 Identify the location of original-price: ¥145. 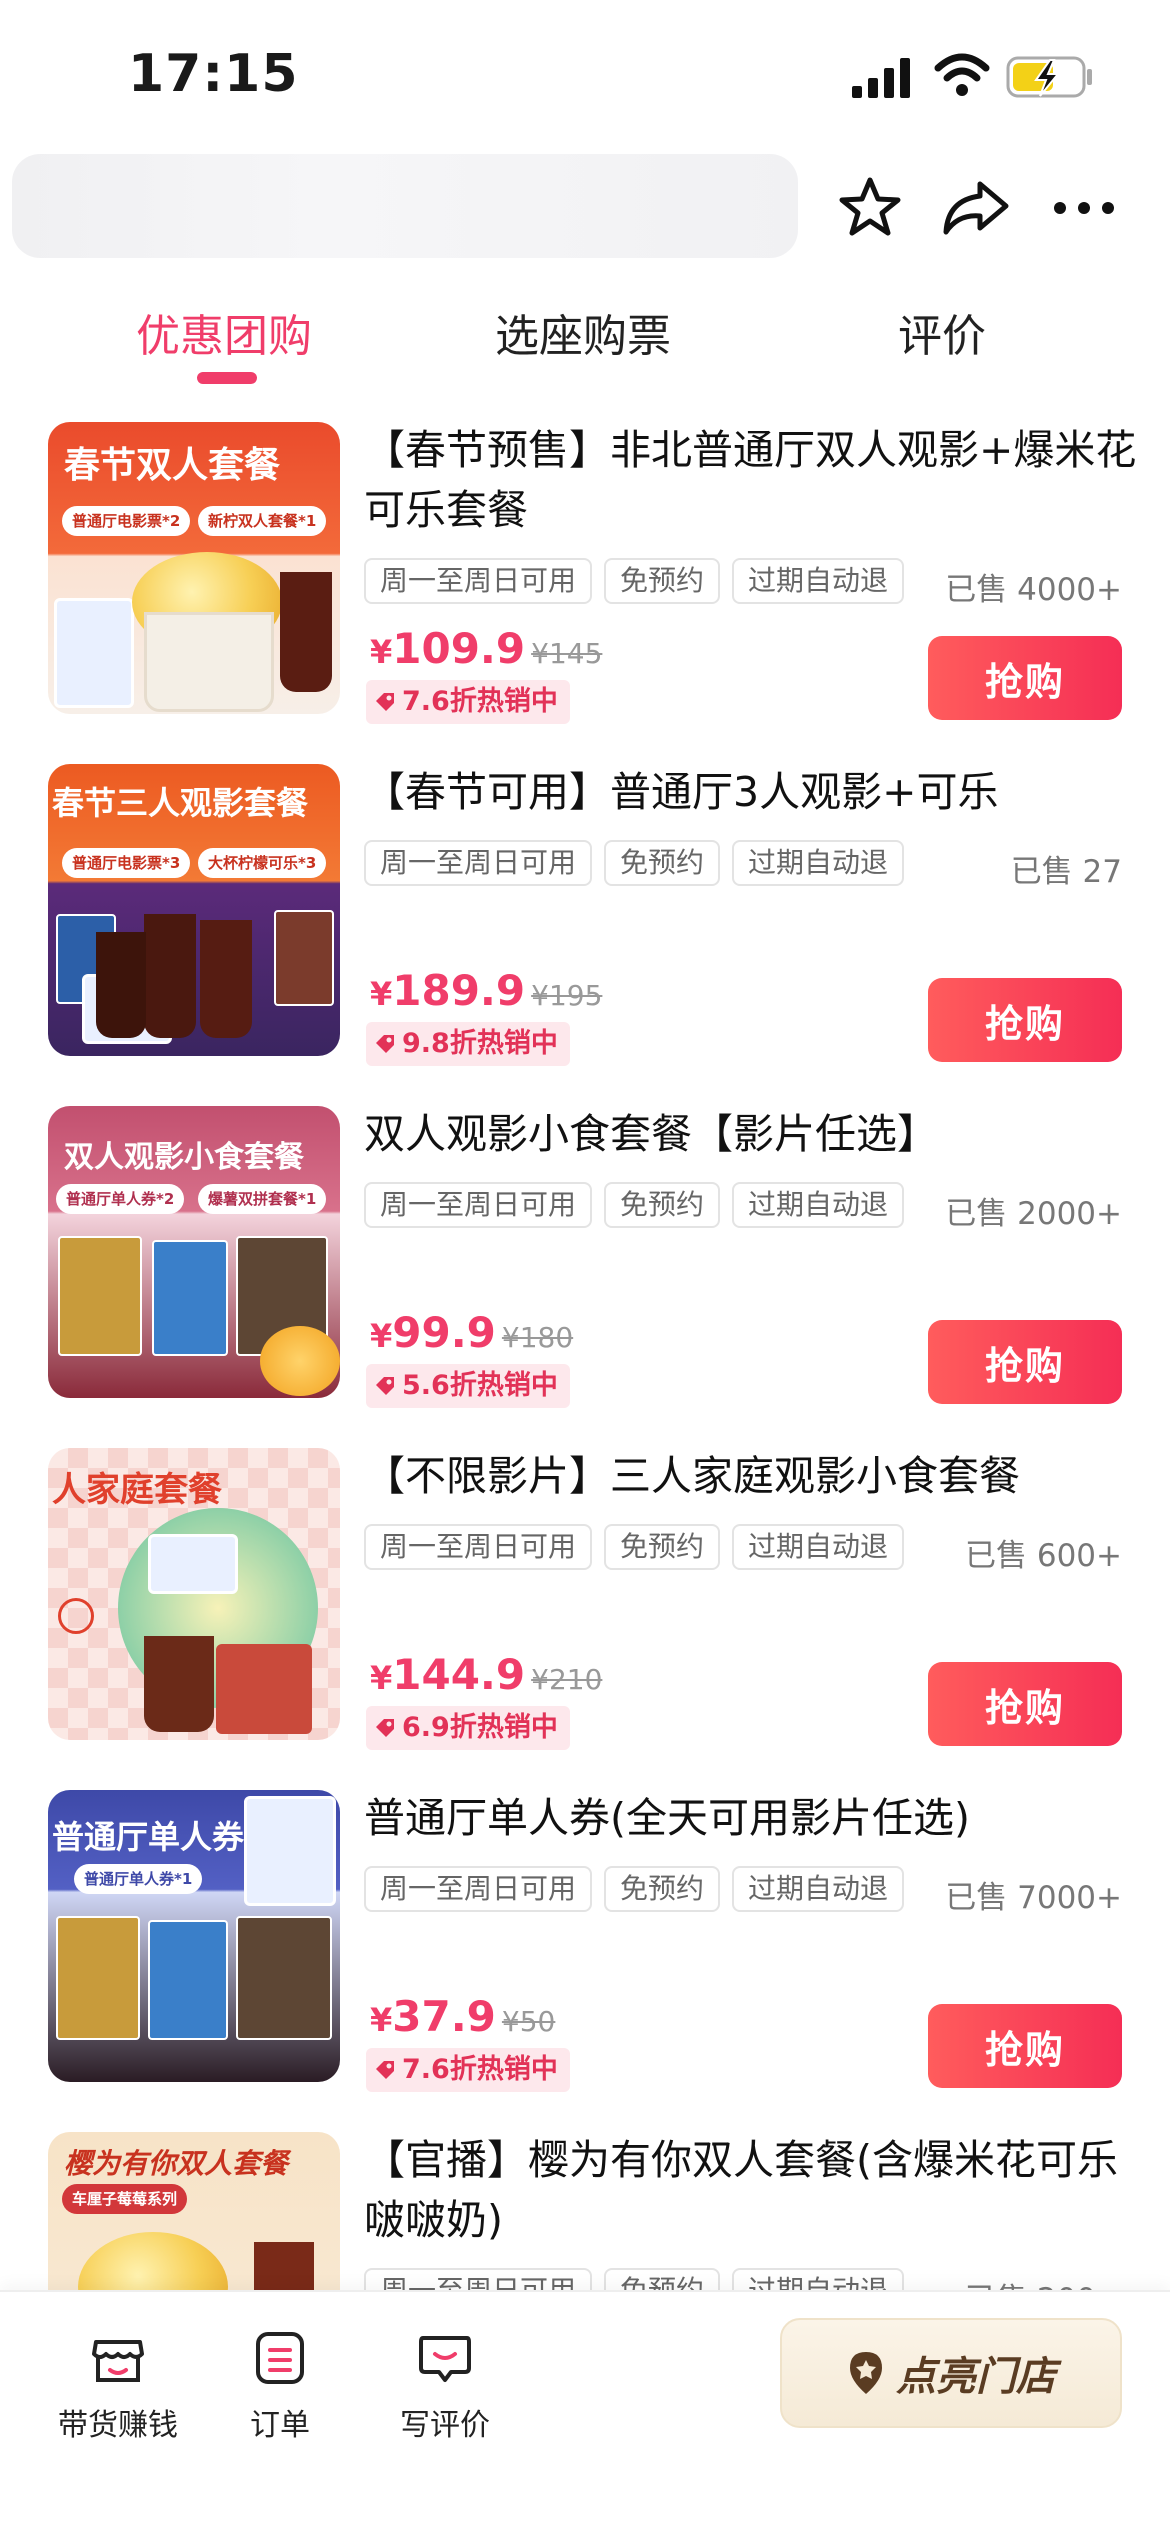
(567, 653).